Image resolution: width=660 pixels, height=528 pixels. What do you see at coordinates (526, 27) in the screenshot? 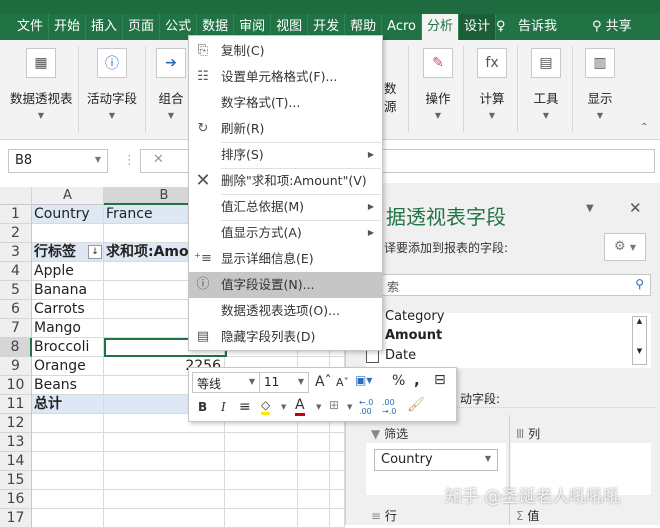
I see `tell-me: ♀ 告诉我` at bounding box center [526, 27].